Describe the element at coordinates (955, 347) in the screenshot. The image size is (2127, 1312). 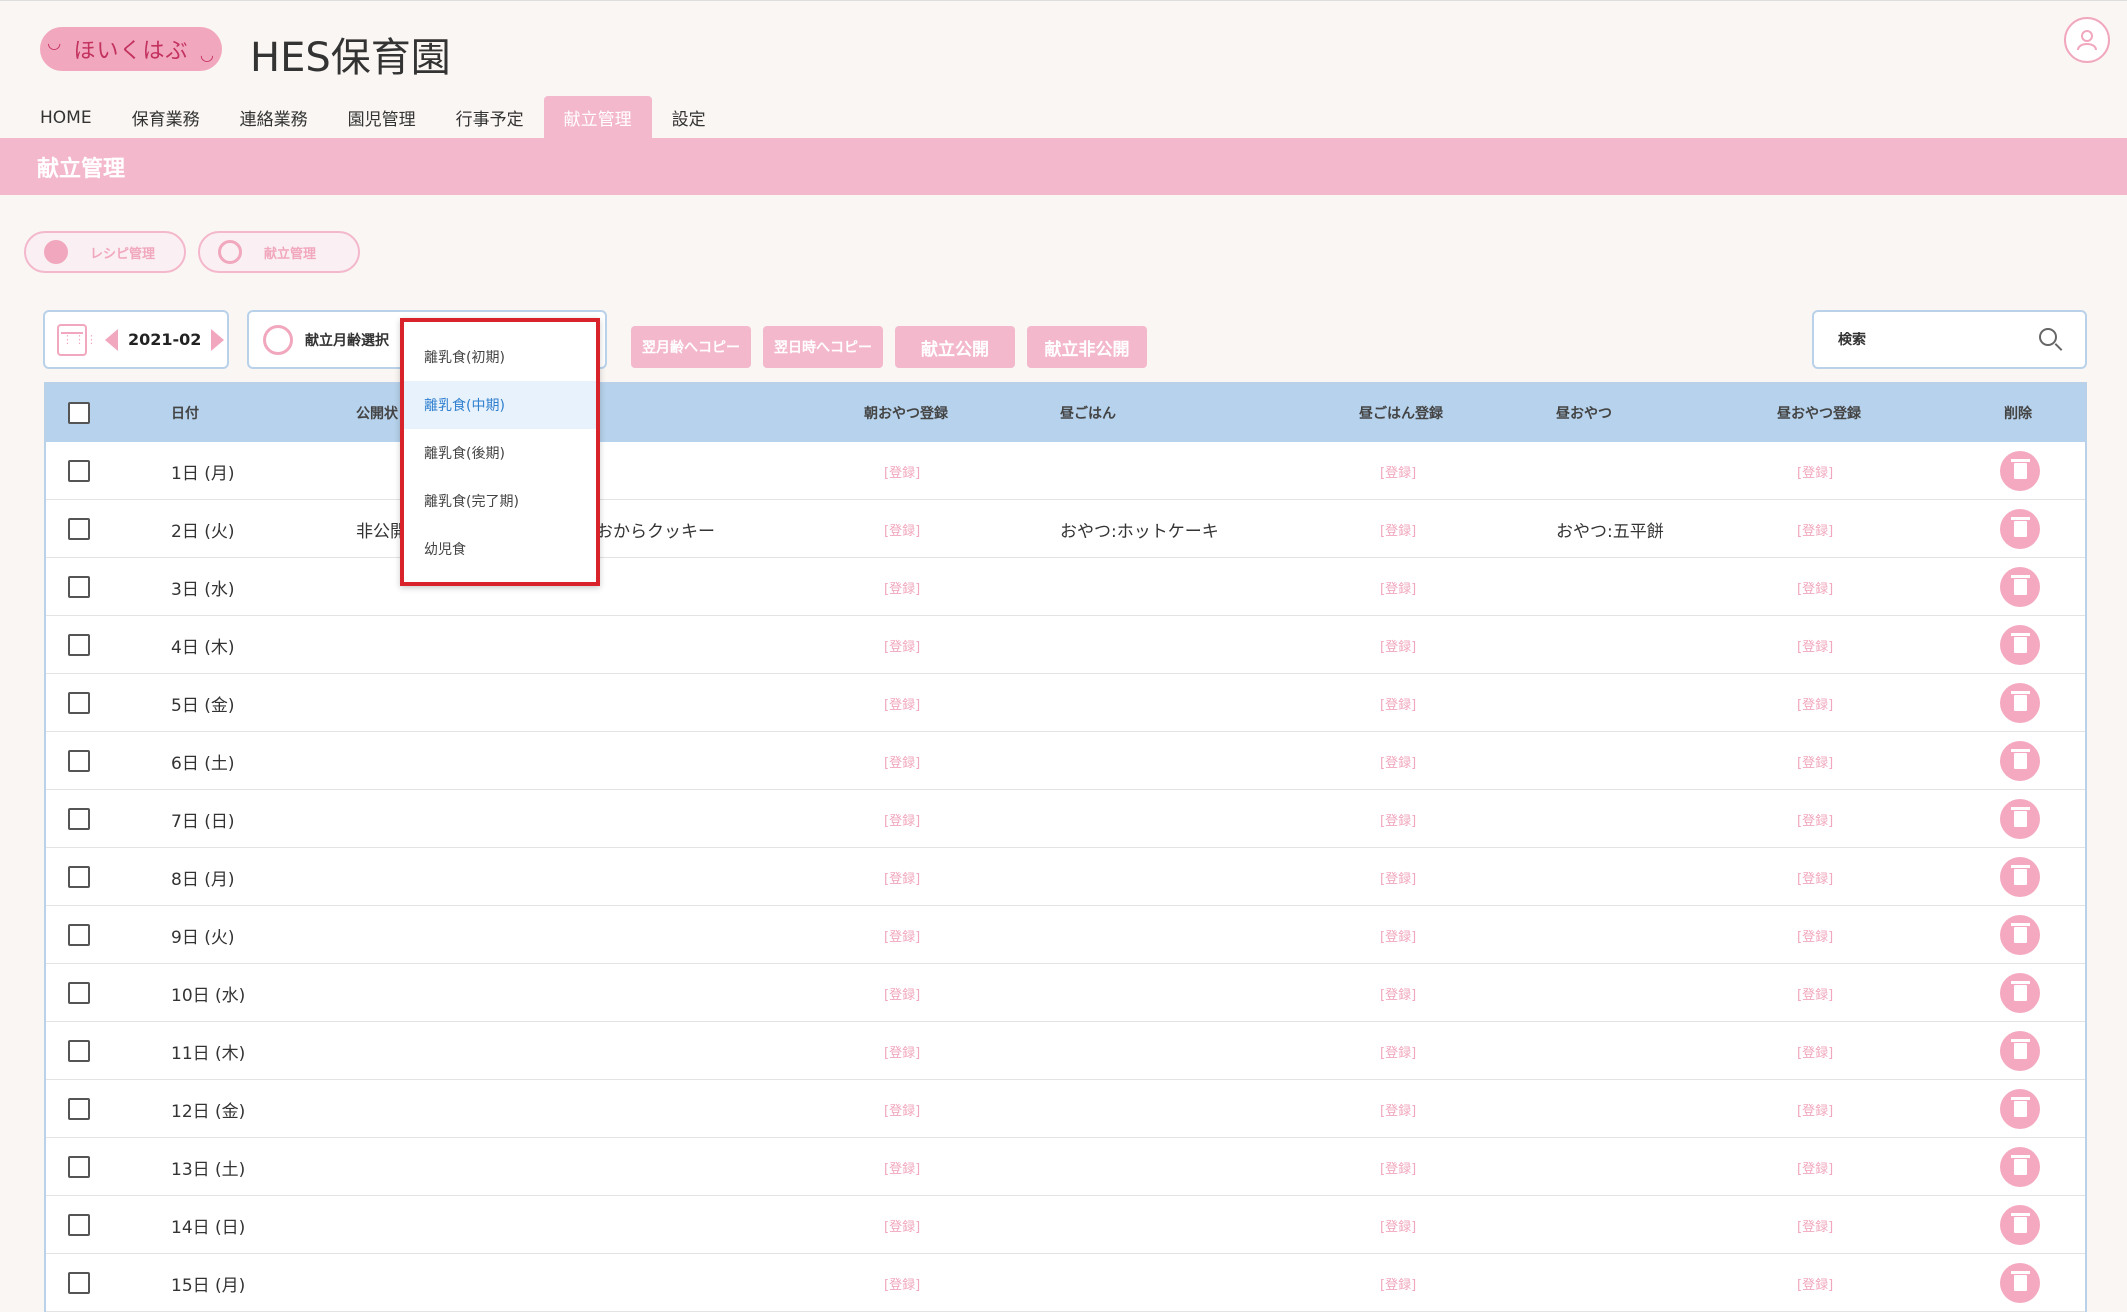
I see `publish-button: 献立公開` at that location.